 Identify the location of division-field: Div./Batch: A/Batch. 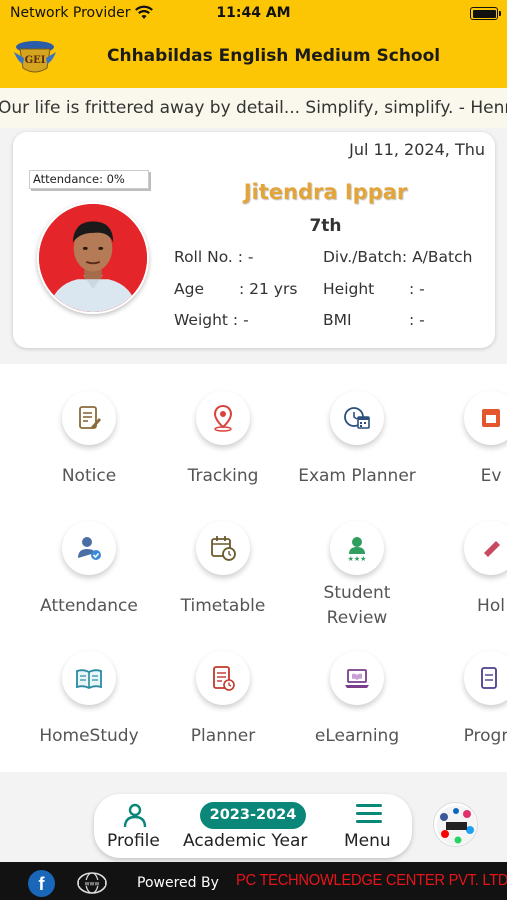
(397, 257).